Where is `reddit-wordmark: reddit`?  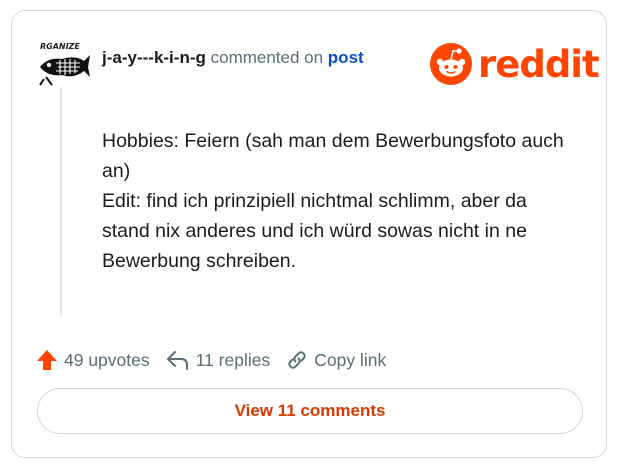 reddit-wordmark: reddit is located at coordinates (539, 64).